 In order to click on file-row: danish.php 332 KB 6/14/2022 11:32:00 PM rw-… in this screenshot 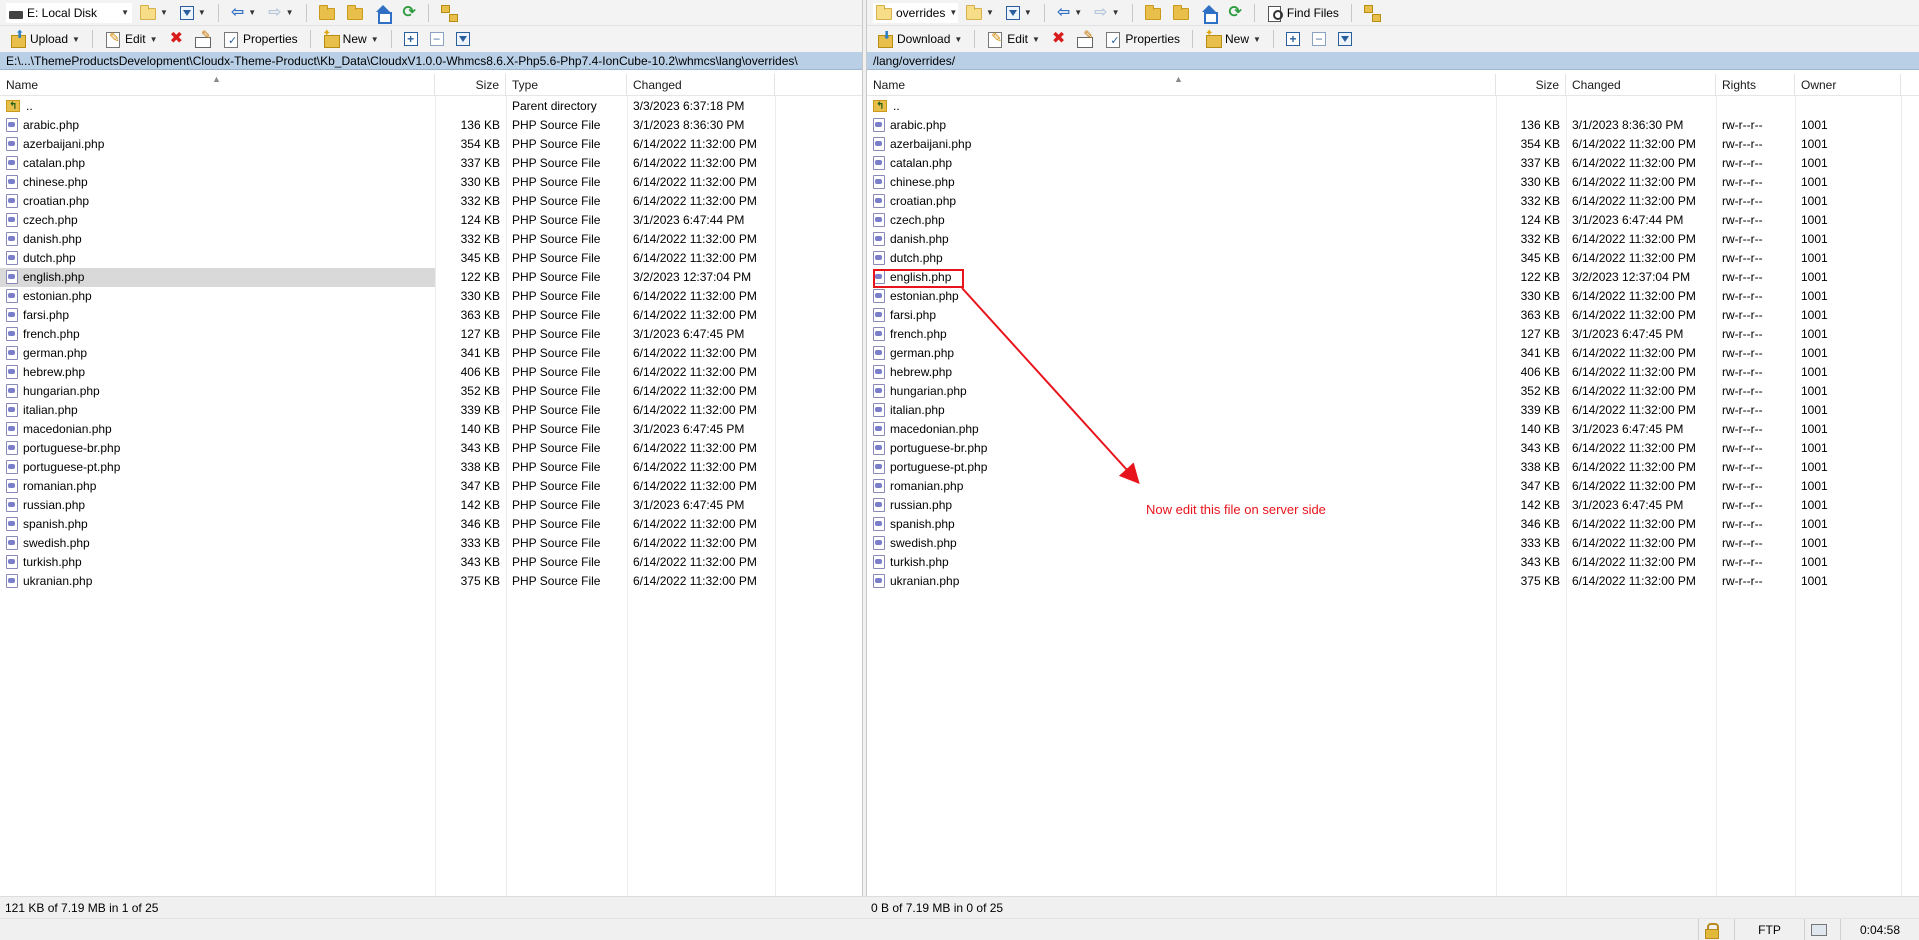, I will do `click(1393, 239)`.